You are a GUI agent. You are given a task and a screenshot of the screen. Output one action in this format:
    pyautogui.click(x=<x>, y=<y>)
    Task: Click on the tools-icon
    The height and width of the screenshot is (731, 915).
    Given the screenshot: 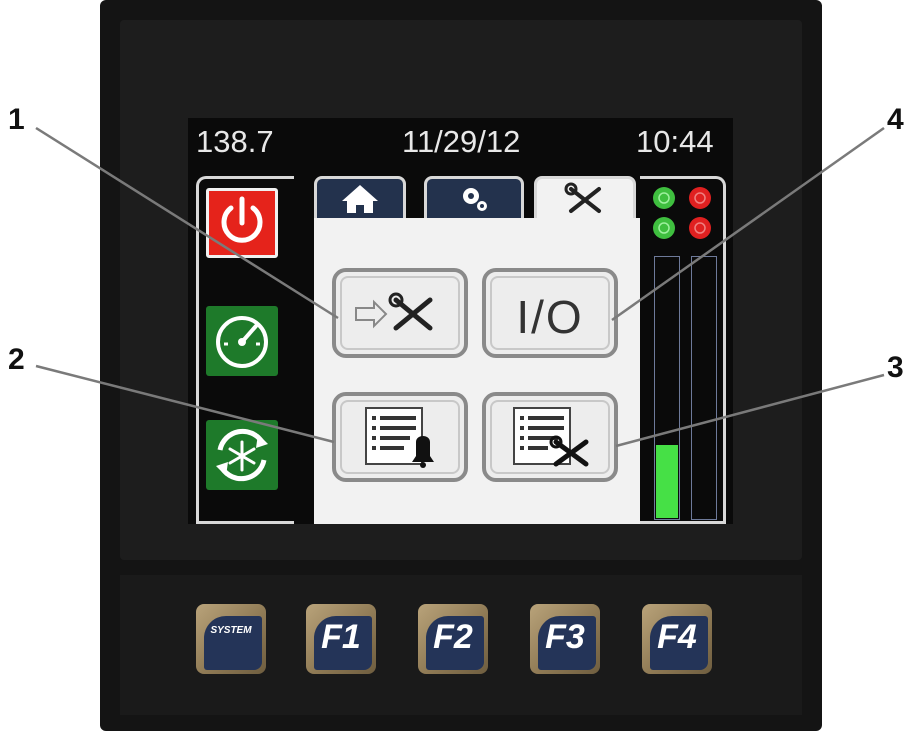 What is the action you would take?
    pyautogui.click(x=582, y=197)
    